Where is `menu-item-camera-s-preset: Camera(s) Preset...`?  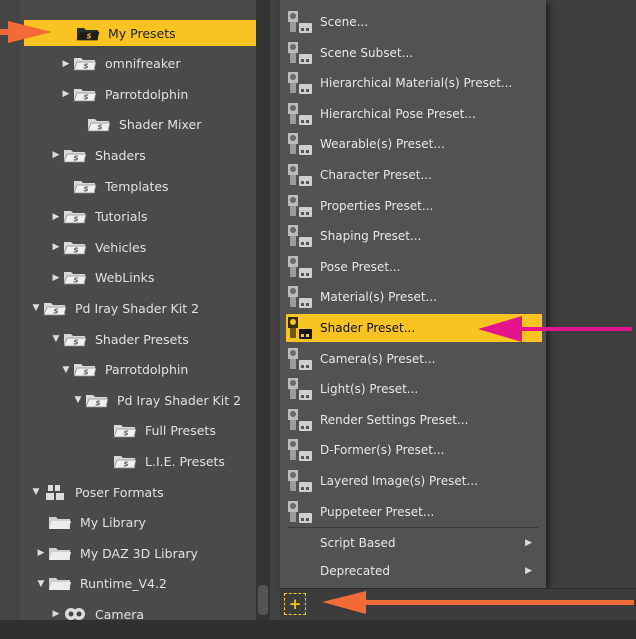 menu-item-camera-s-preset: Camera(s) Preset... is located at coordinates (414, 359).